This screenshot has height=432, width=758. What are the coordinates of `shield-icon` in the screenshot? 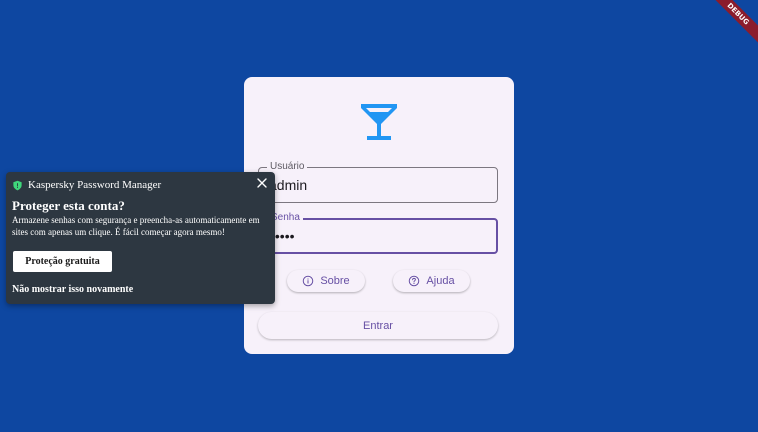 It's located at (17, 185).